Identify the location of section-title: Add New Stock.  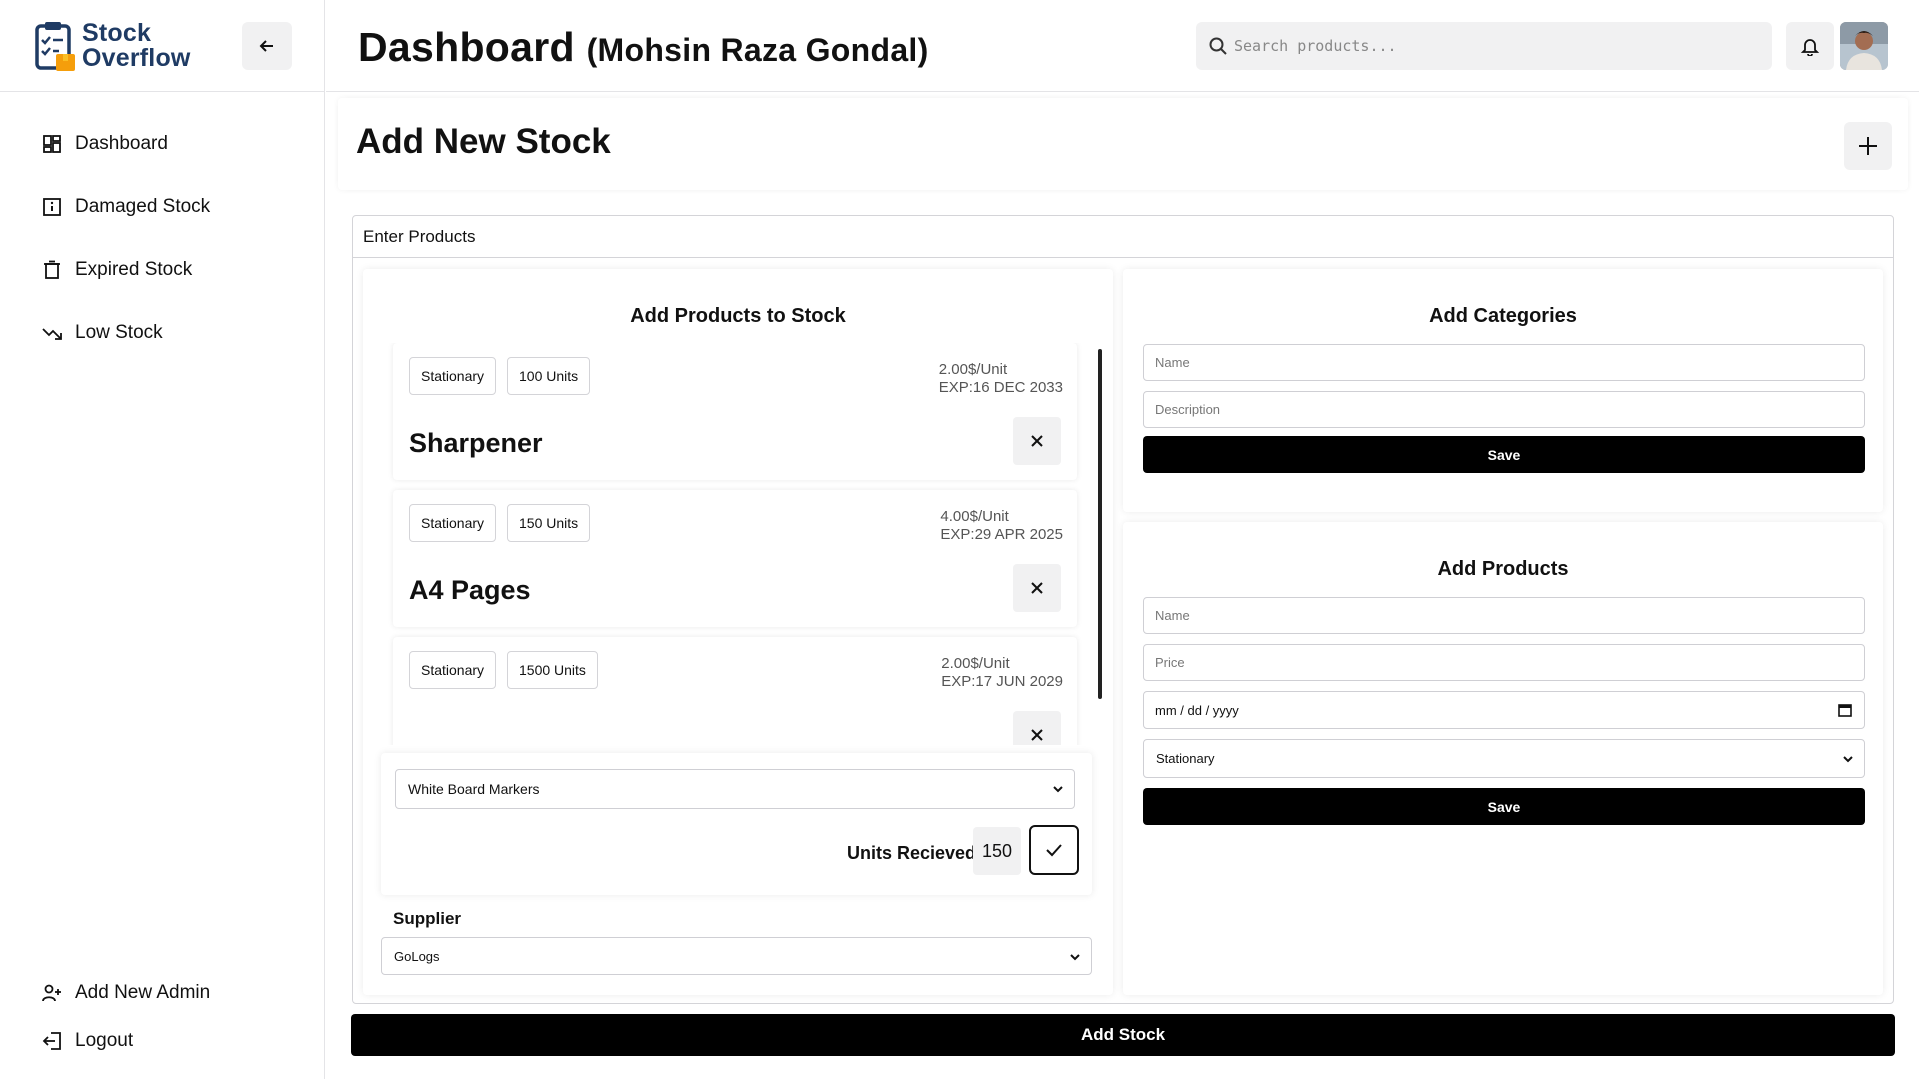
(483, 141).